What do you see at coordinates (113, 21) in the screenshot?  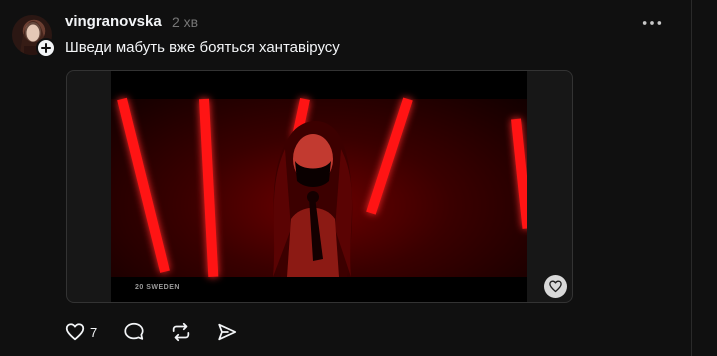 I see `username-link: vingranovska` at bounding box center [113, 21].